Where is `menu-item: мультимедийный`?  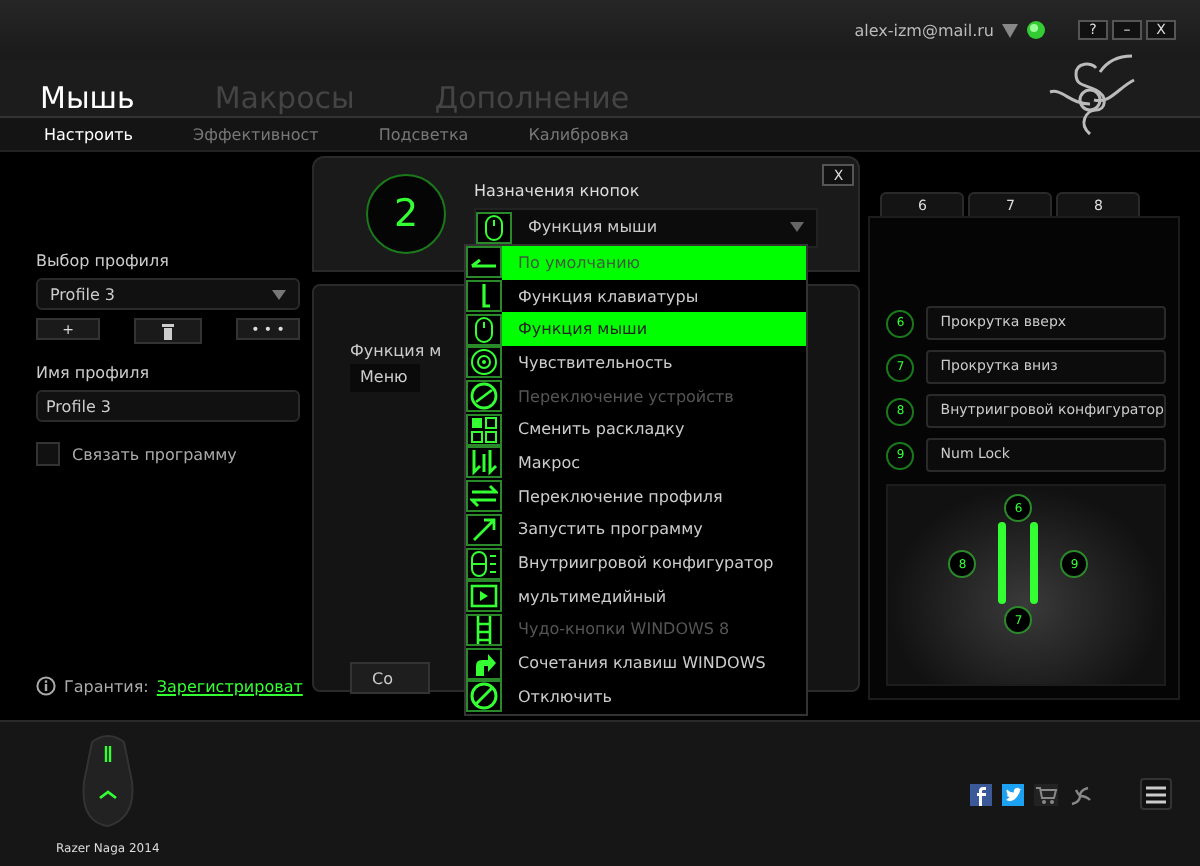
menu-item: мультимедийный is located at coordinates (636, 596).